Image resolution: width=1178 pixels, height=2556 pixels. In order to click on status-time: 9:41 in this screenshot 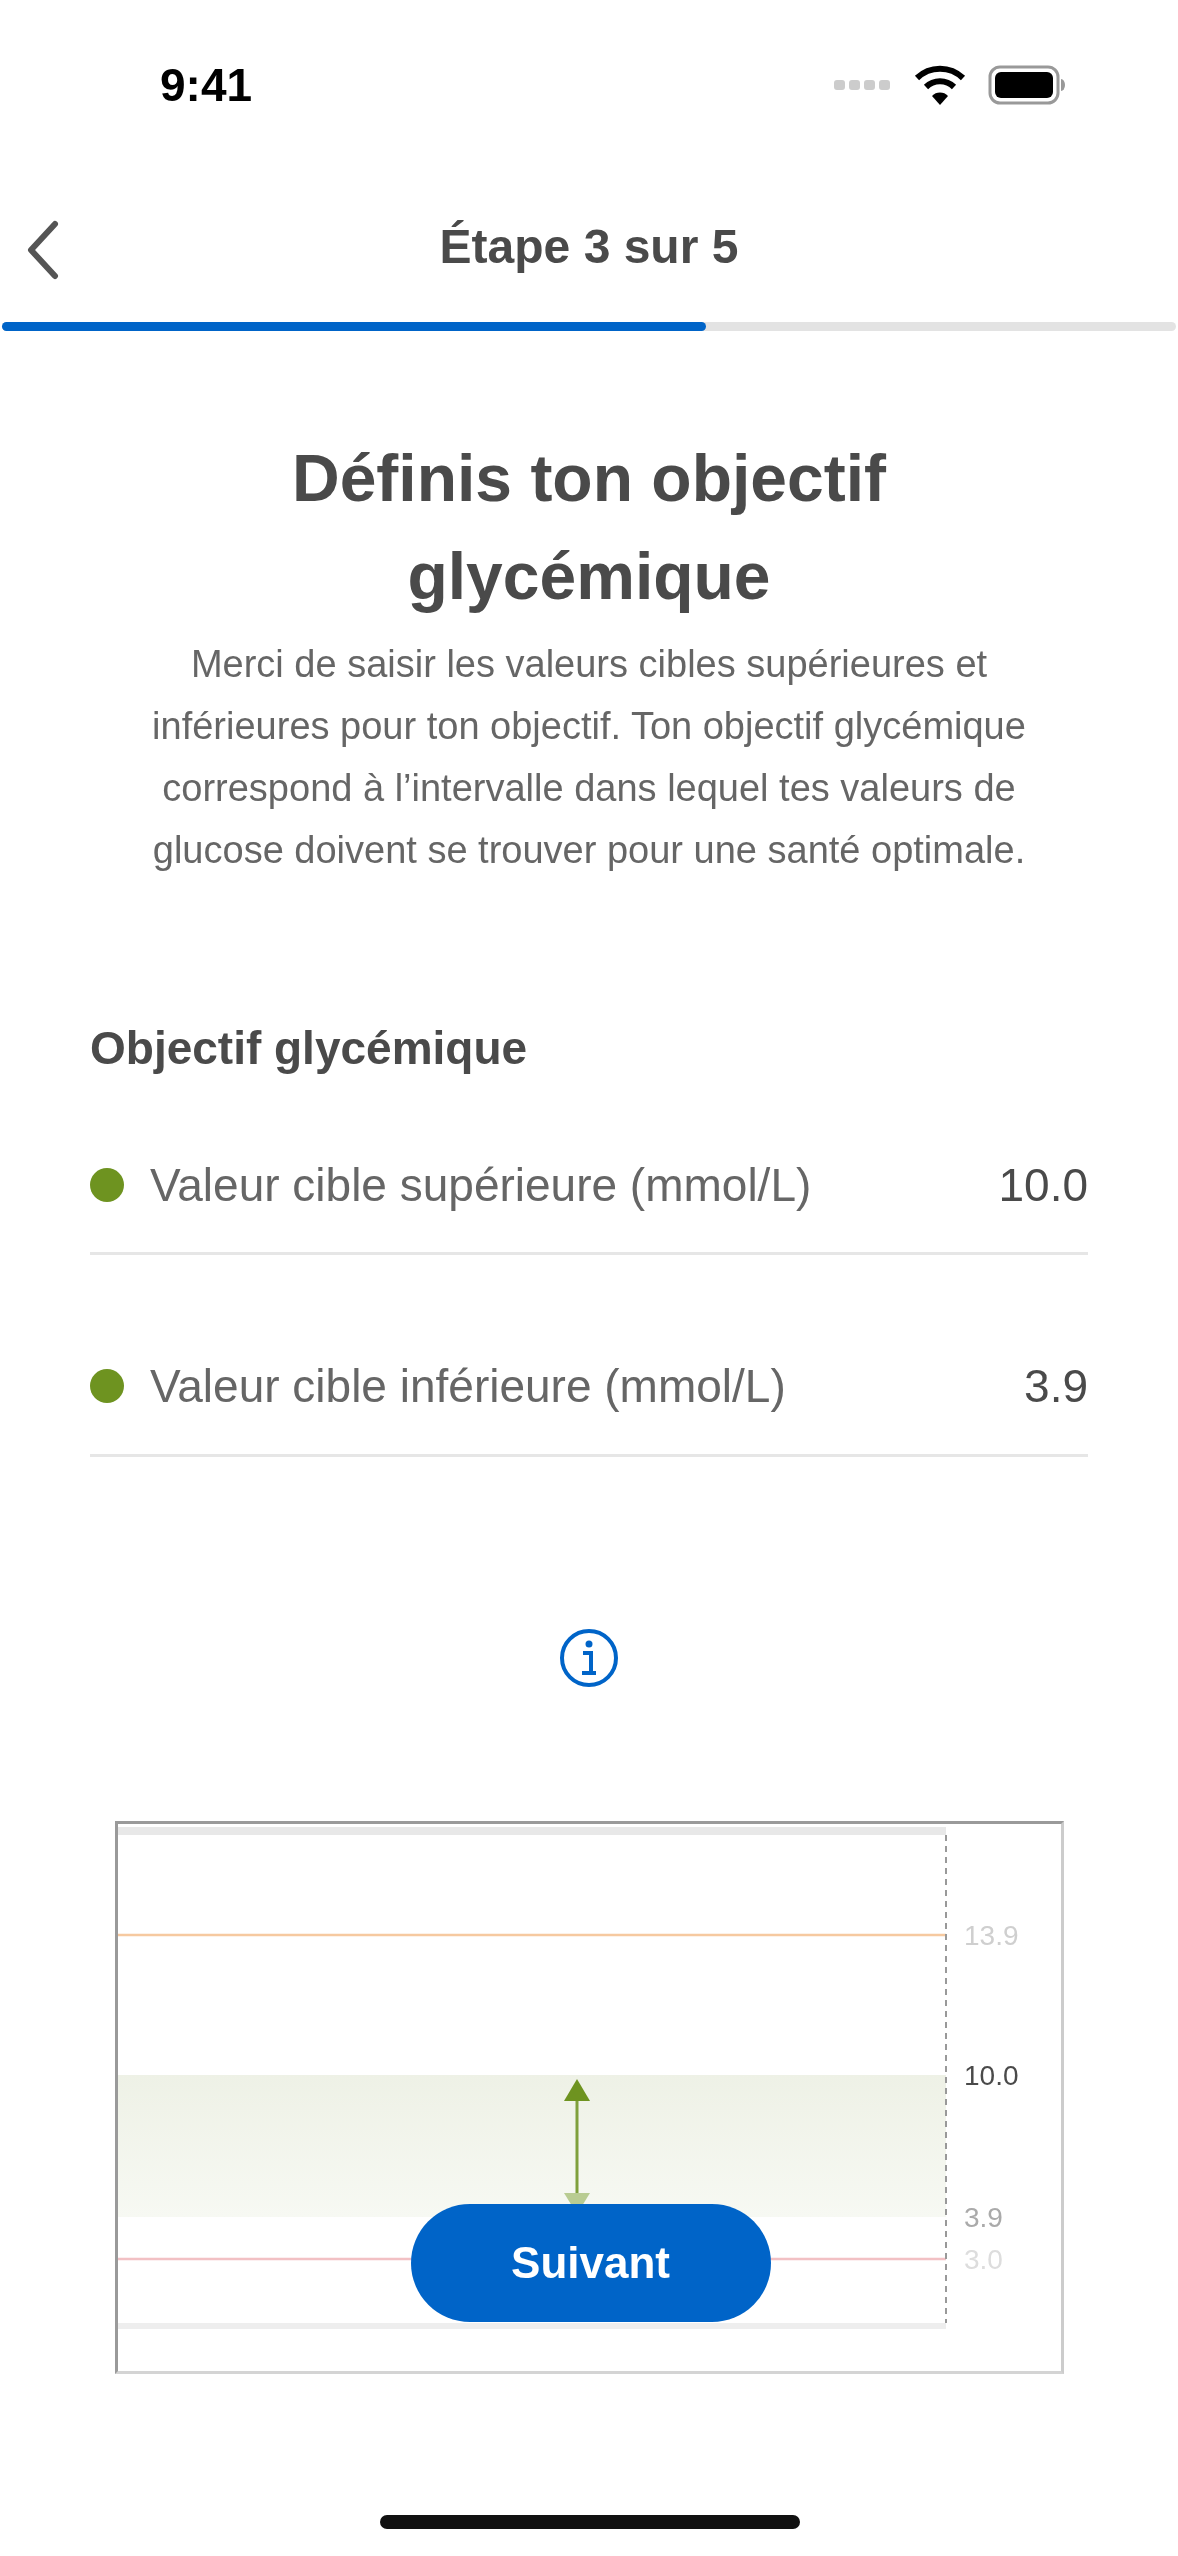, I will do `click(206, 85)`.